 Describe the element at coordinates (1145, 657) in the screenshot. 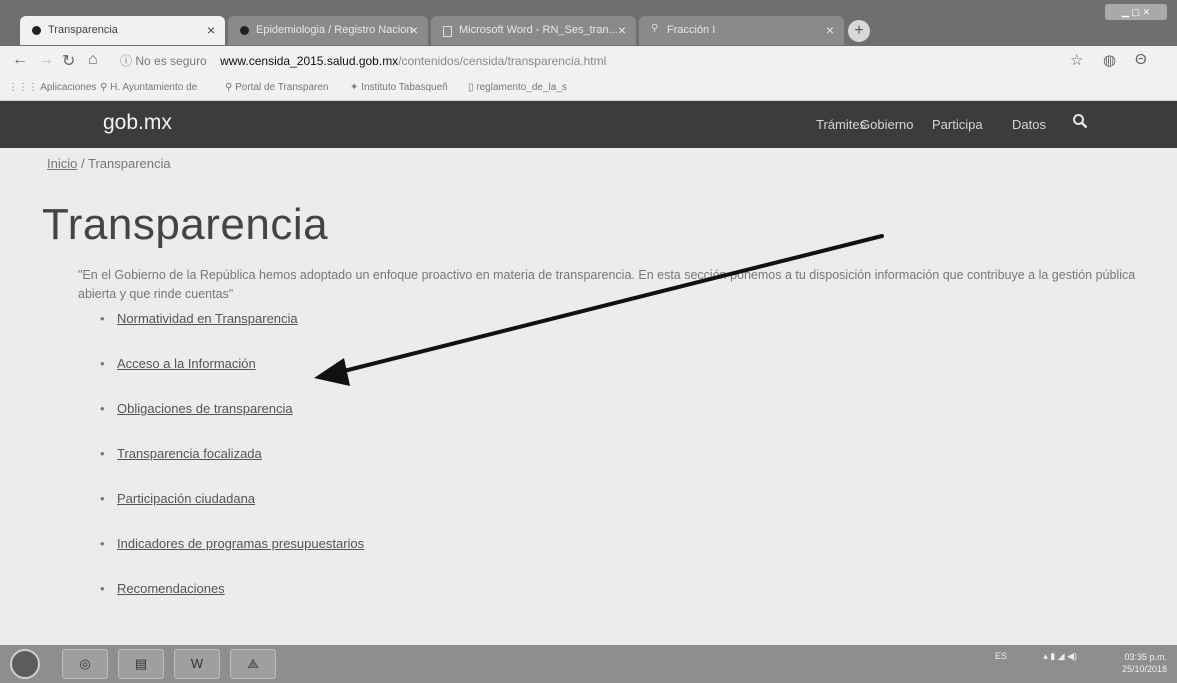

I see `clock-time: 03:35 p.m.` at that location.